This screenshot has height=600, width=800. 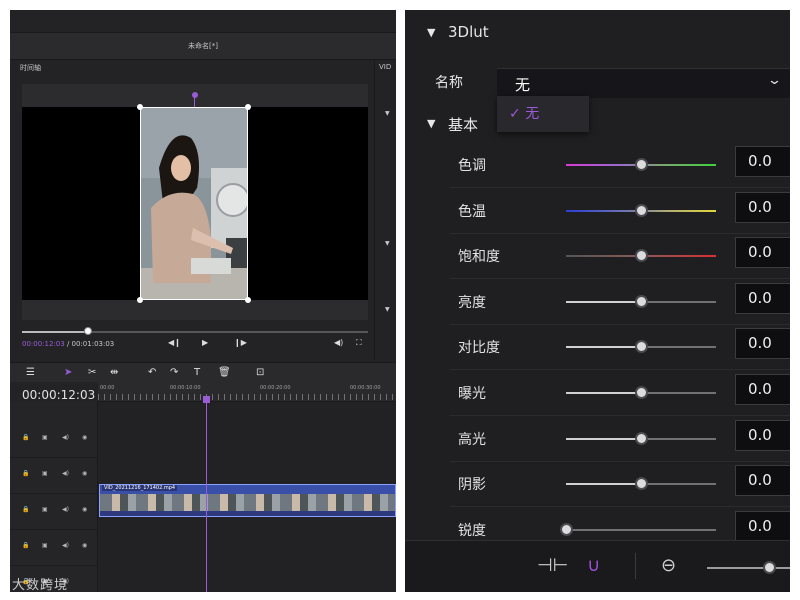 What do you see at coordinates (43, 344) in the screenshot?
I see `current-time: 00:00:12:03` at bounding box center [43, 344].